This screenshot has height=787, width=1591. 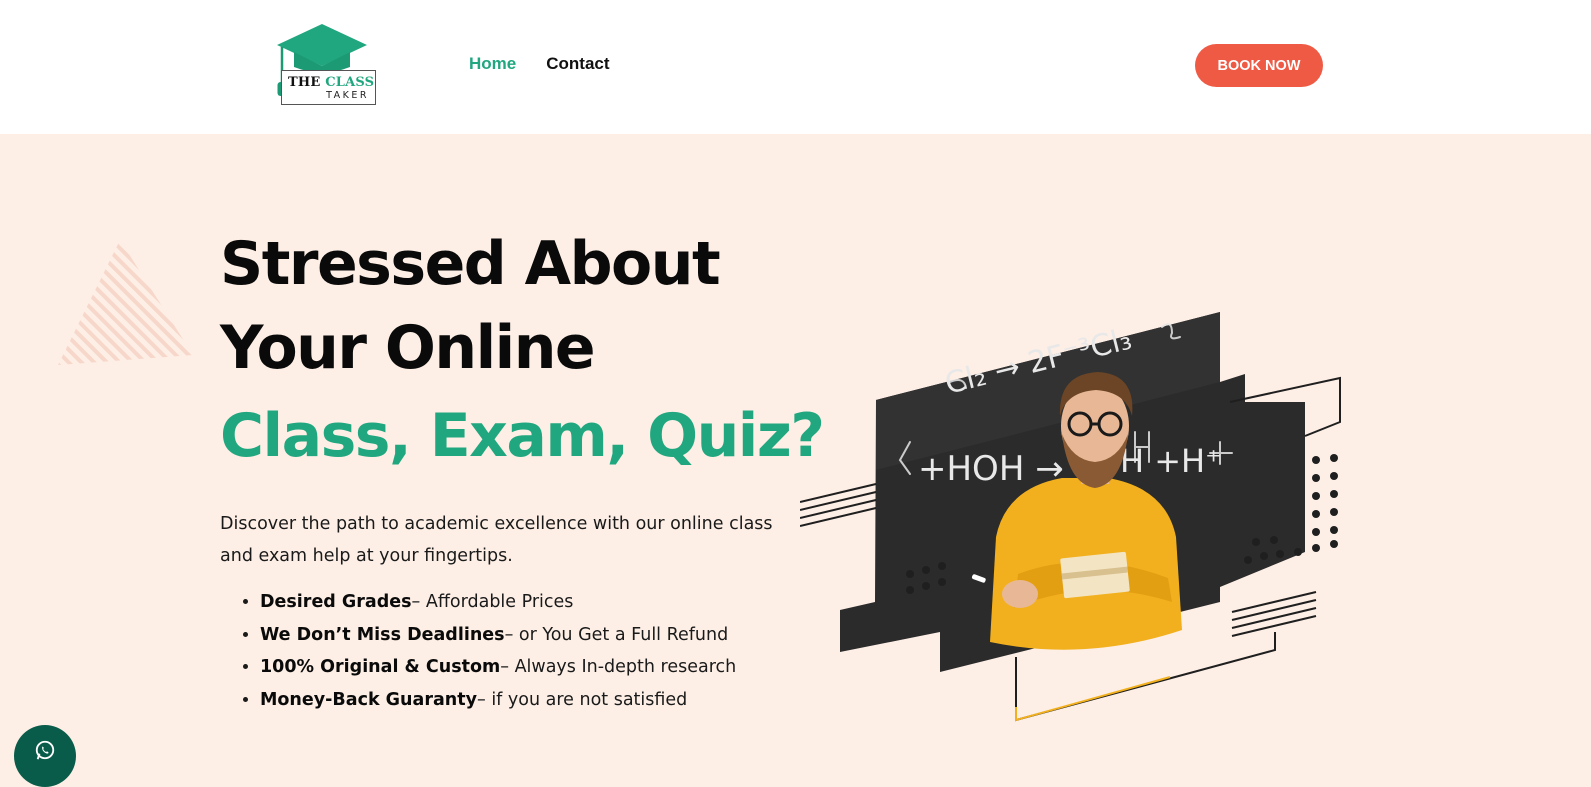 I want to click on site-logo: THE CLASS TAKER, so click(x=326, y=66).